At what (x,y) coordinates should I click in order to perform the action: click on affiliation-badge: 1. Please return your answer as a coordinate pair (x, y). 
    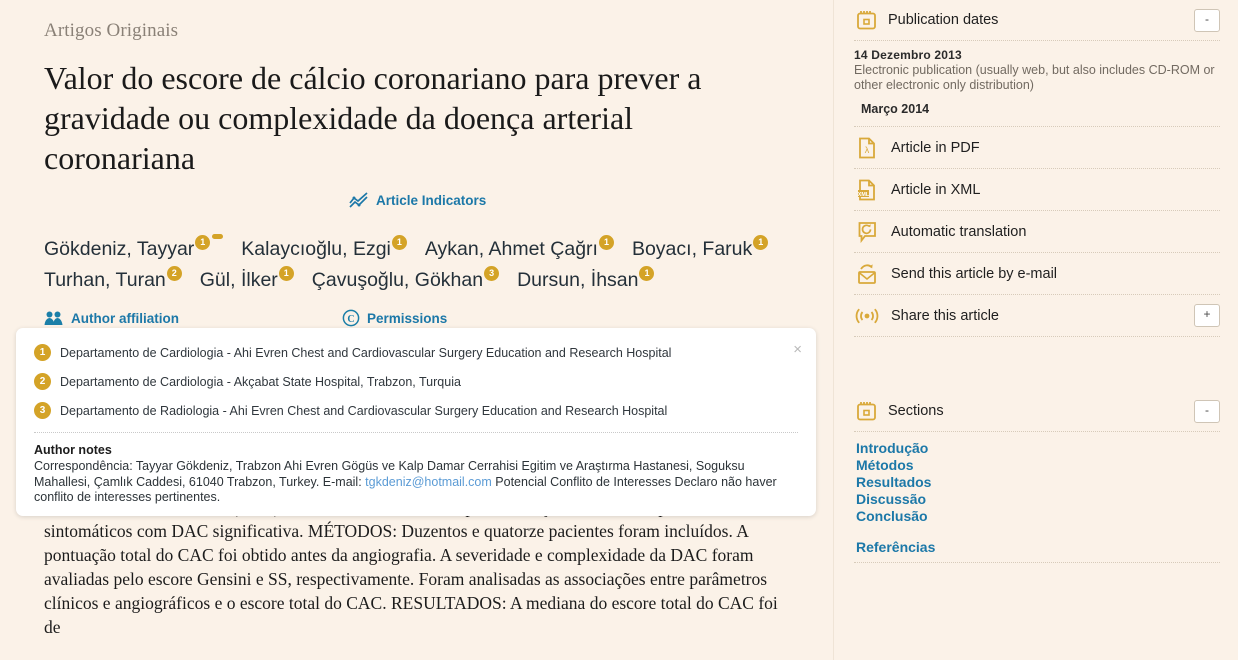
    Looking at the image, I should click on (42, 352).